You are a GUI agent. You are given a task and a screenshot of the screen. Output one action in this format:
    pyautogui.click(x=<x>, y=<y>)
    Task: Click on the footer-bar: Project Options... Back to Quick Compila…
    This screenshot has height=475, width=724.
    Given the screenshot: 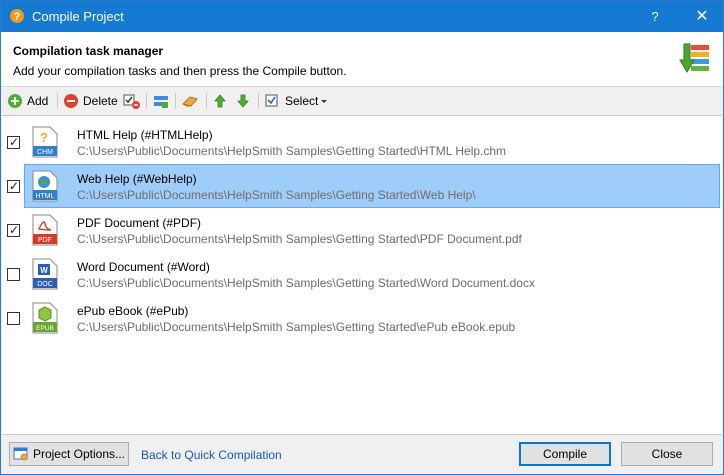 What is the action you would take?
    pyautogui.click(x=362, y=455)
    